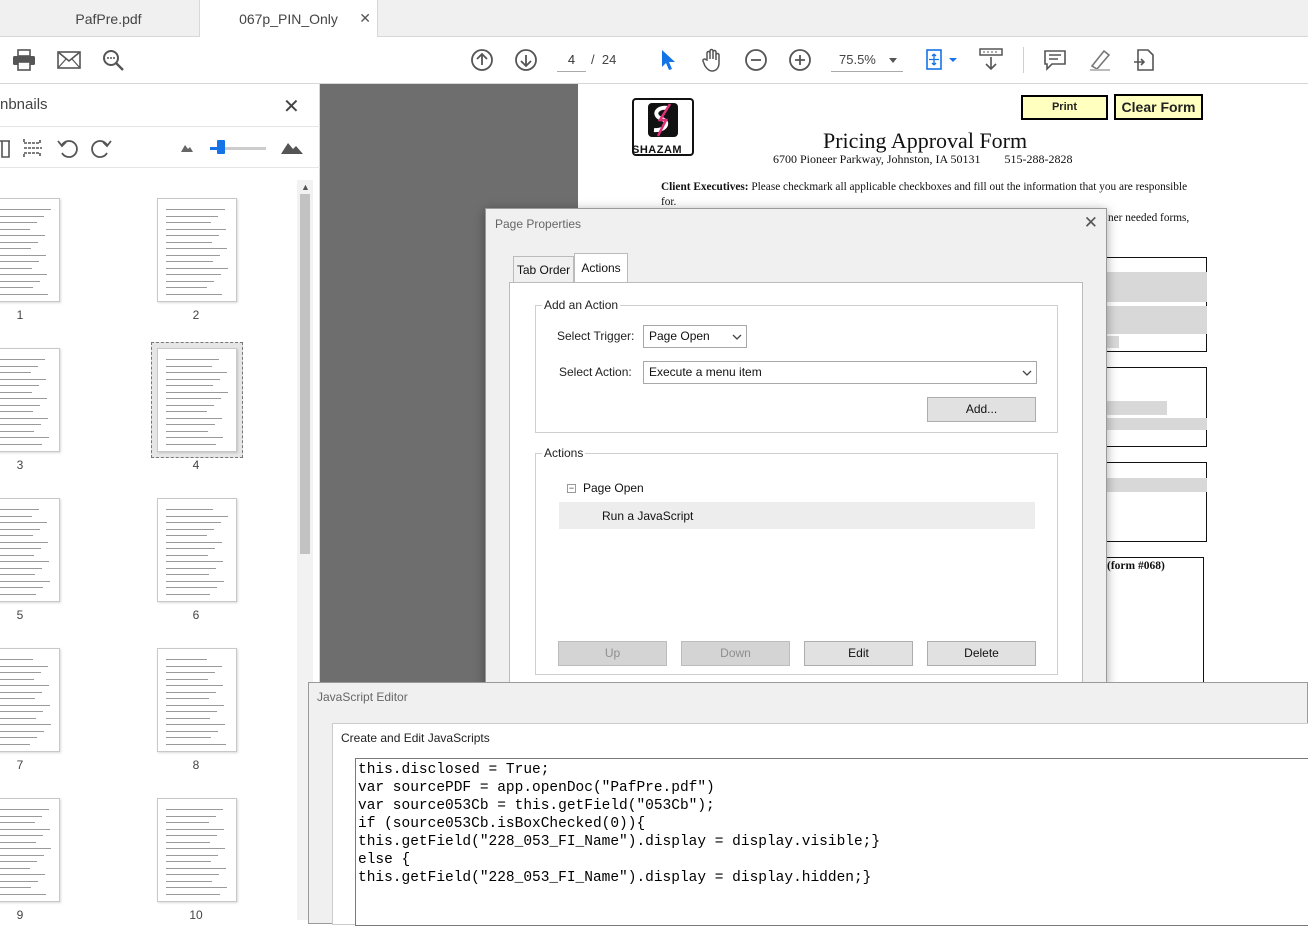 This screenshot has height=926, width=1308. Describe the element at coordinates (612, 653) in the screenshot. I see `move-up-button: Up` at that location.